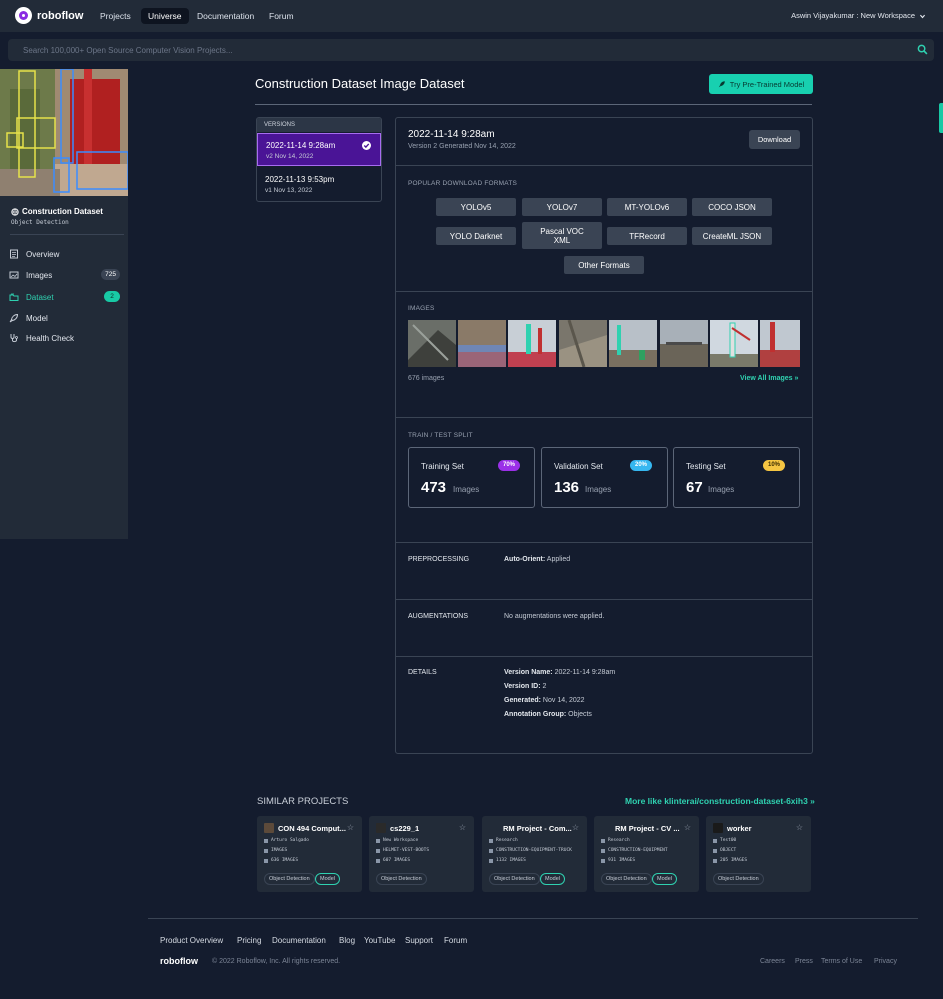 The height and width of the screenshot is (999, 943). I want to click on dataset-type: Object Detection, so click(40, 222).